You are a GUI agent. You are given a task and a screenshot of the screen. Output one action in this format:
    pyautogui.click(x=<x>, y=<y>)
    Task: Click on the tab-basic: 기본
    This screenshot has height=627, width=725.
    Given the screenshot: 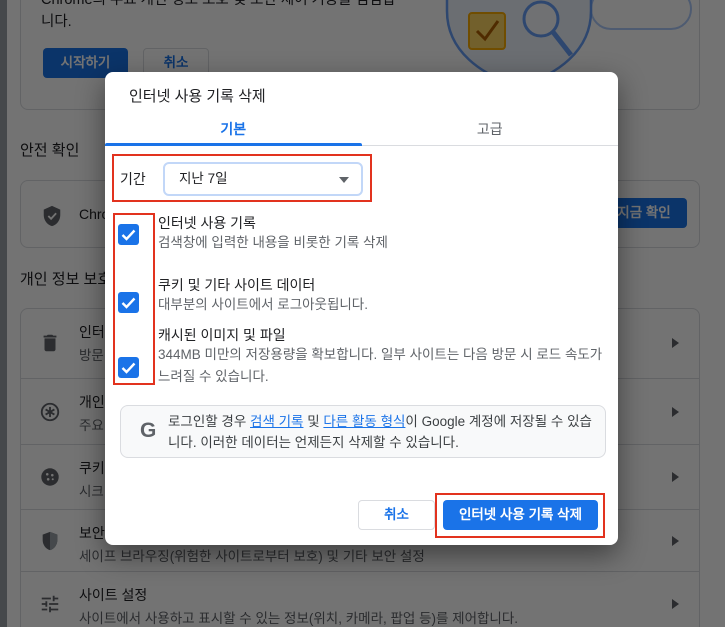 What is the action you would take?
    pyautogui.click(x=233, y=128)
    